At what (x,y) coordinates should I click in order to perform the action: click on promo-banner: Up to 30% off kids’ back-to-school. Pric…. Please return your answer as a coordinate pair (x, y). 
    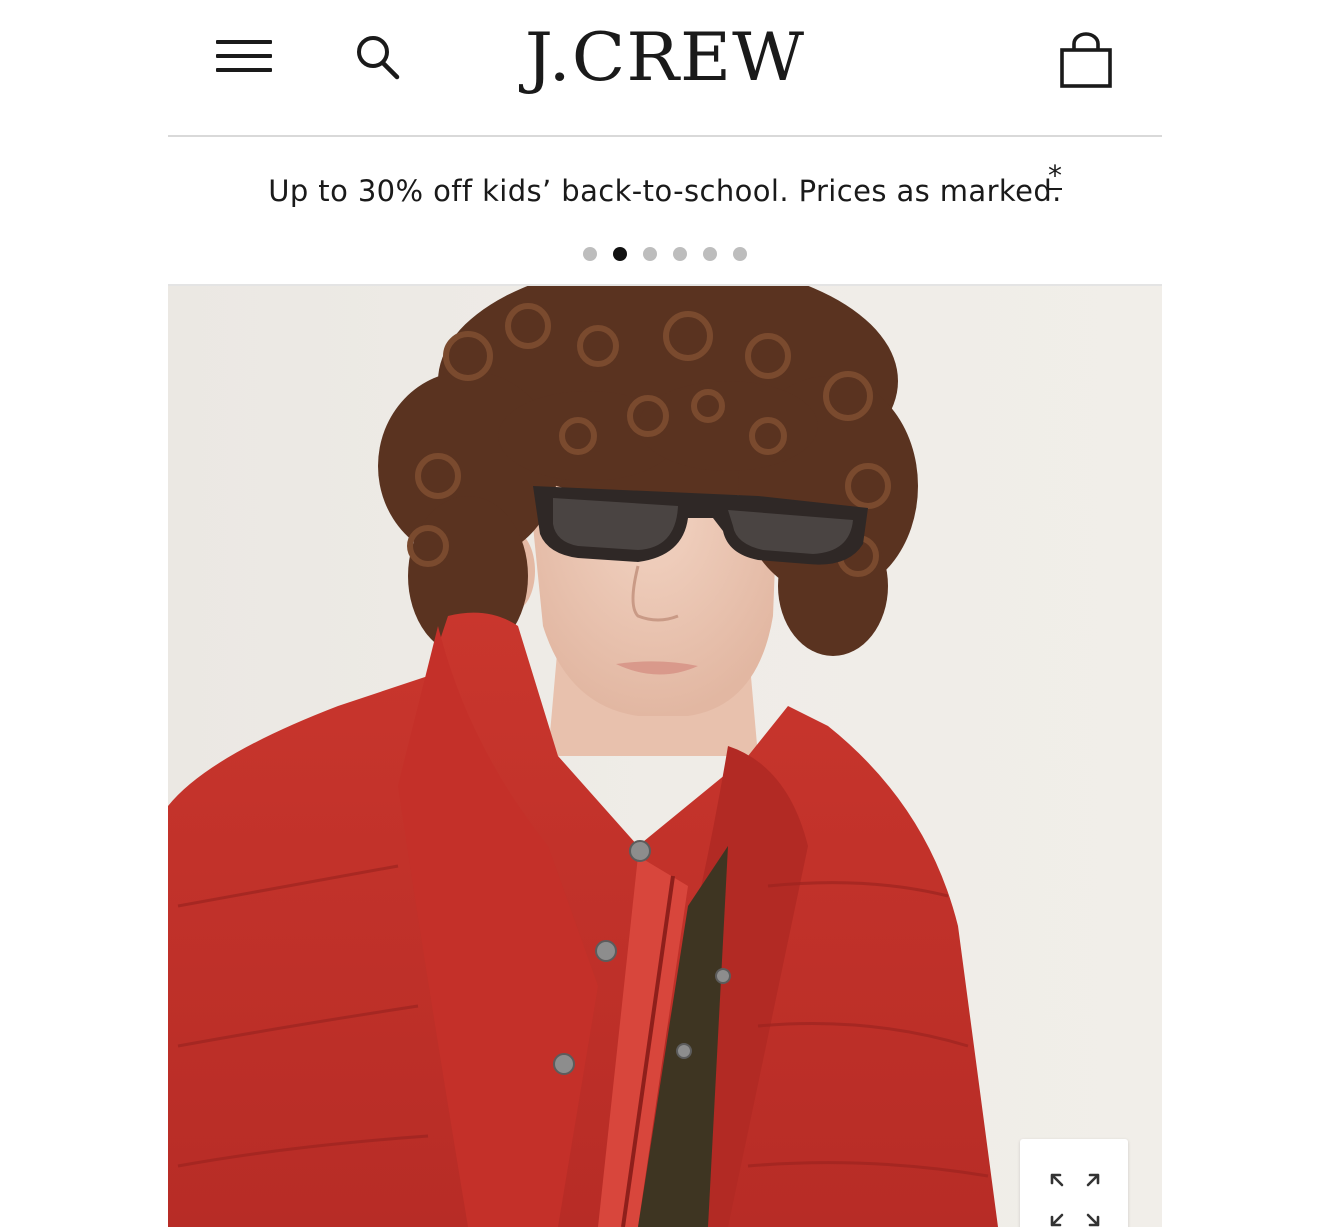
    Looking at the image, I should click on (665, 215).